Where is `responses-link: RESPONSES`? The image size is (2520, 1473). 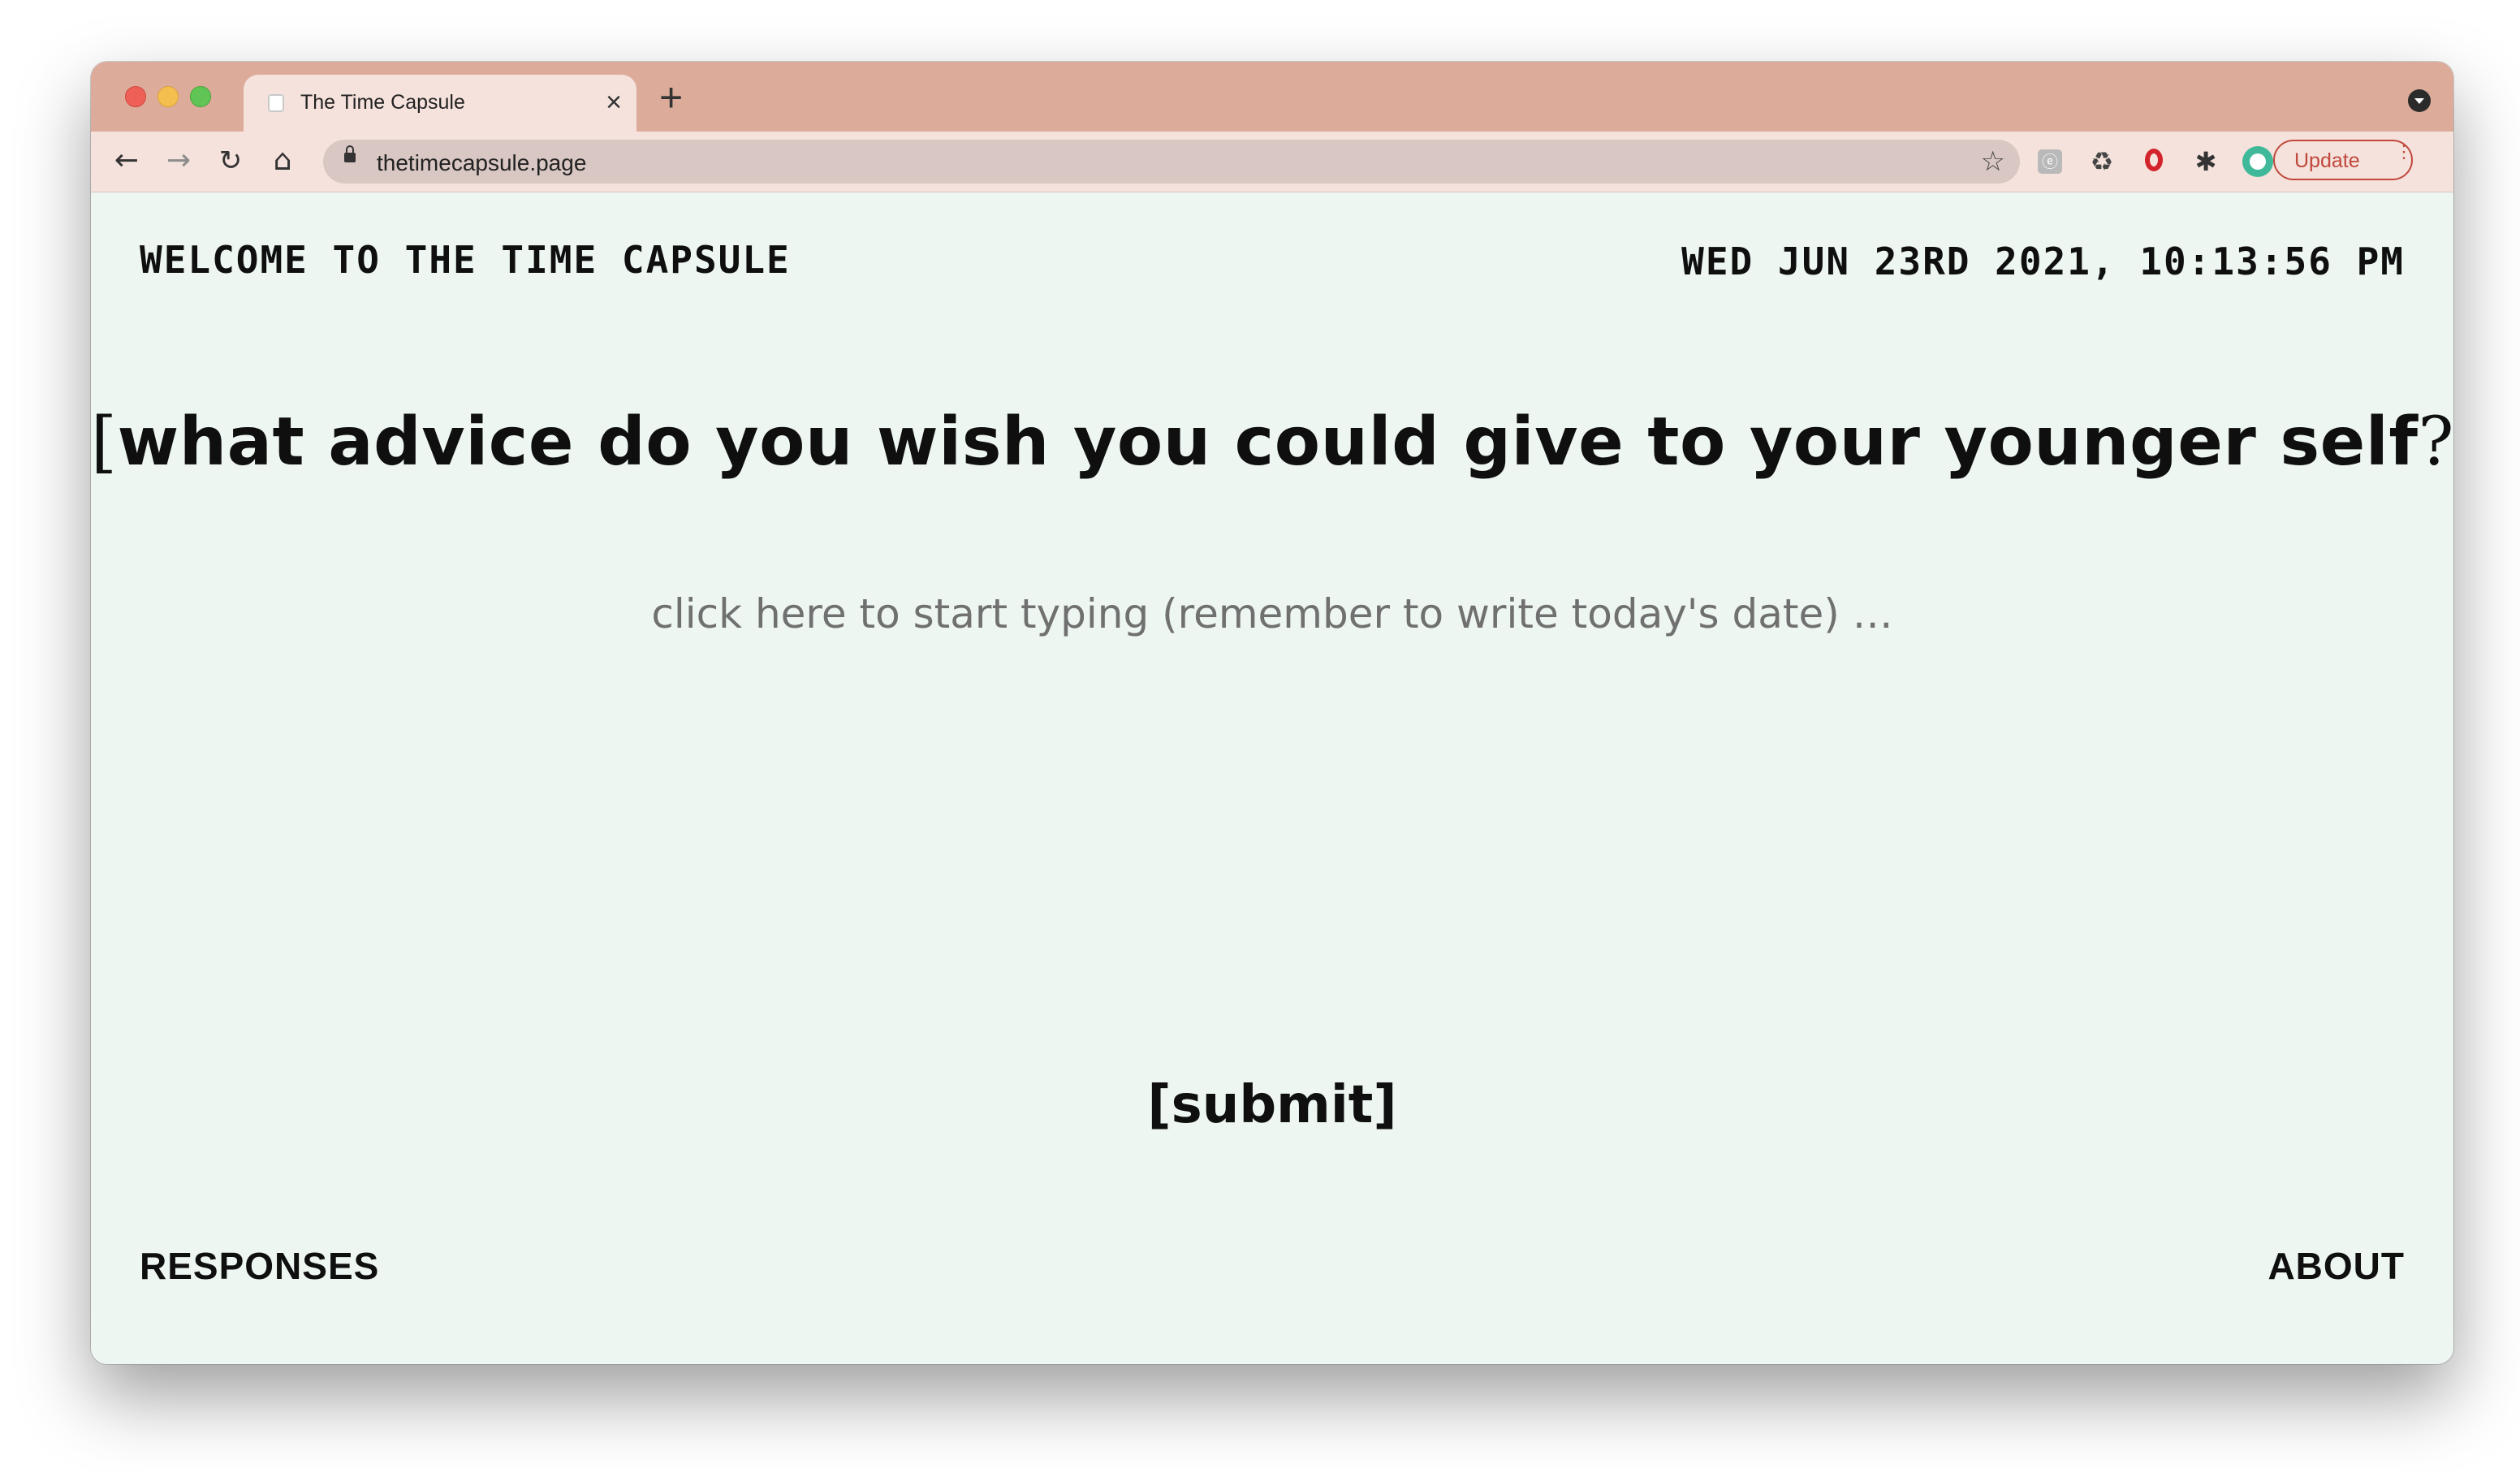
responses-link: RESPONSES is located at coordinates (260, 1266).